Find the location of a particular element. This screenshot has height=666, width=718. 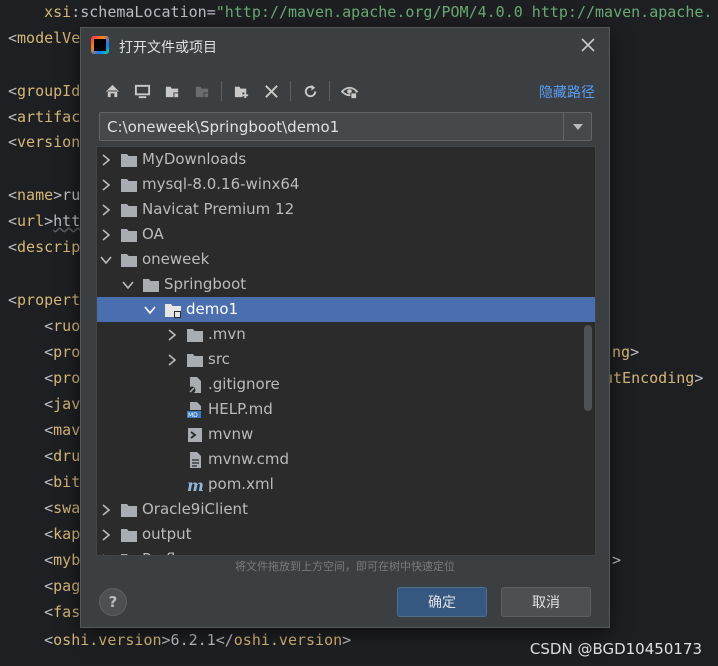

home-icon is located at coordinates (112, 90).